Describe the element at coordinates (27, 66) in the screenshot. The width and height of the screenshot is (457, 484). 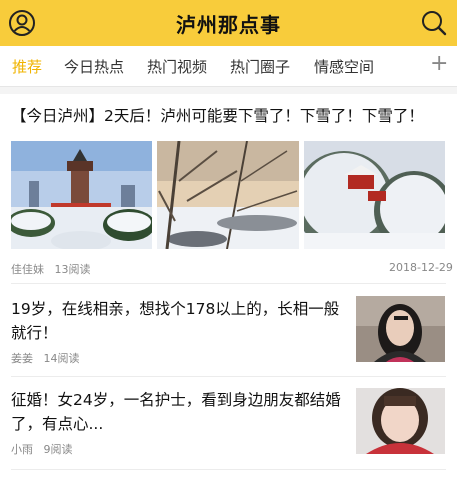
I see `tab-recommended: 推荐` at that location.